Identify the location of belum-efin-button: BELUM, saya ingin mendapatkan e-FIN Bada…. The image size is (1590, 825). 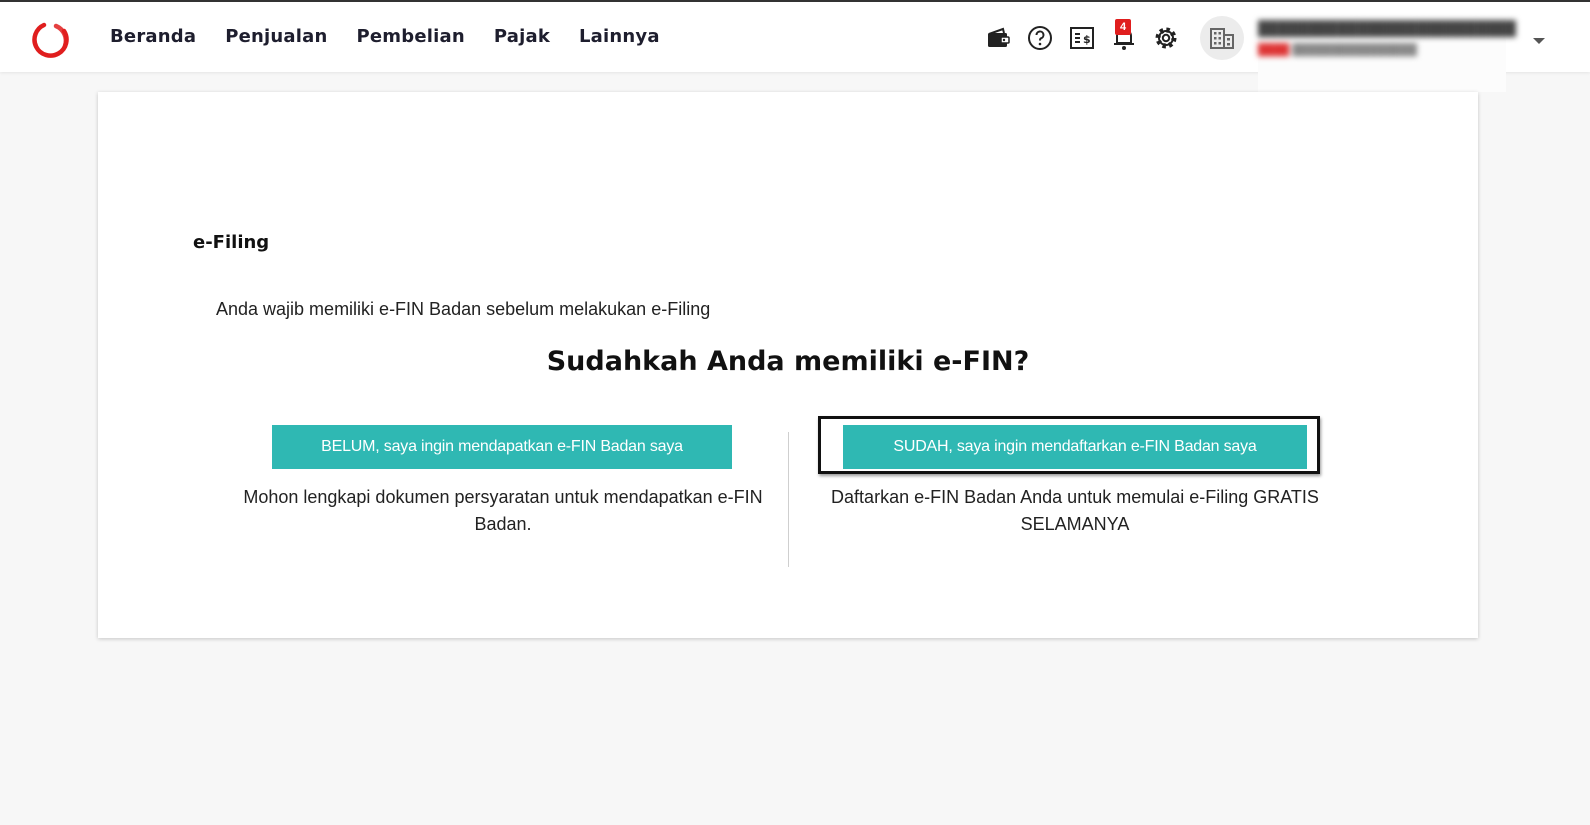
(502, 447).